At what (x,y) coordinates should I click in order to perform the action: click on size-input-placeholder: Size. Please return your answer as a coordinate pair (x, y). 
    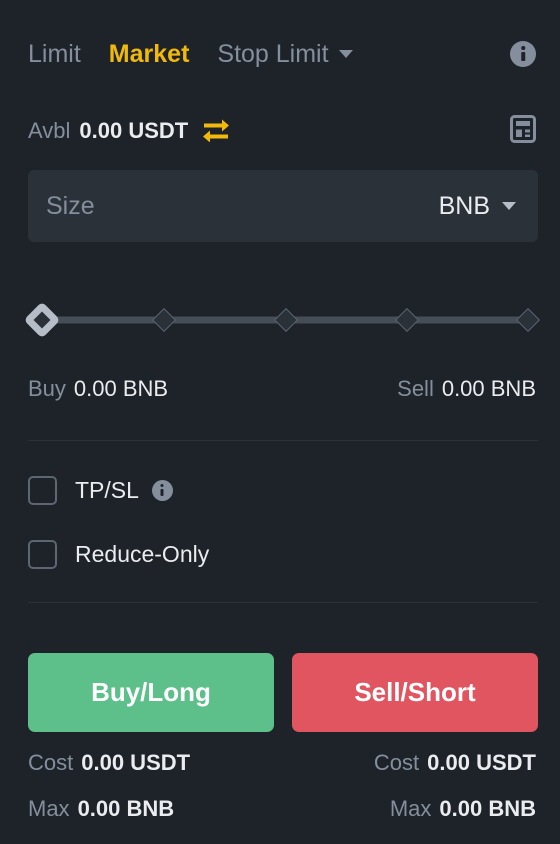
    Looking at the image, I should click on (70, 205).